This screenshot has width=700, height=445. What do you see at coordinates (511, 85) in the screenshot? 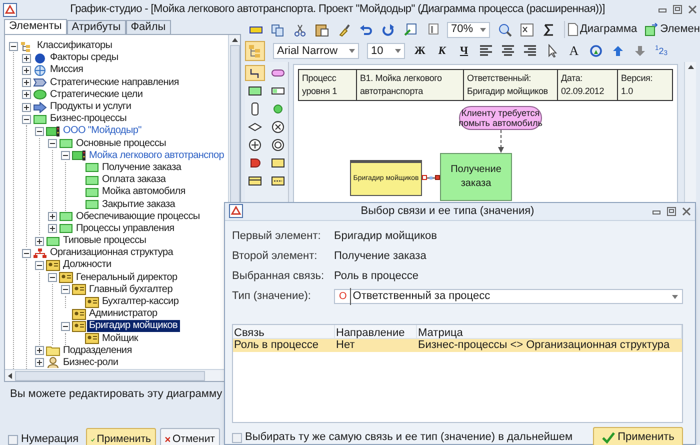
I see `header-cell: Ответственный: Бригадир мойщиков` at bounding box center [511, 85].